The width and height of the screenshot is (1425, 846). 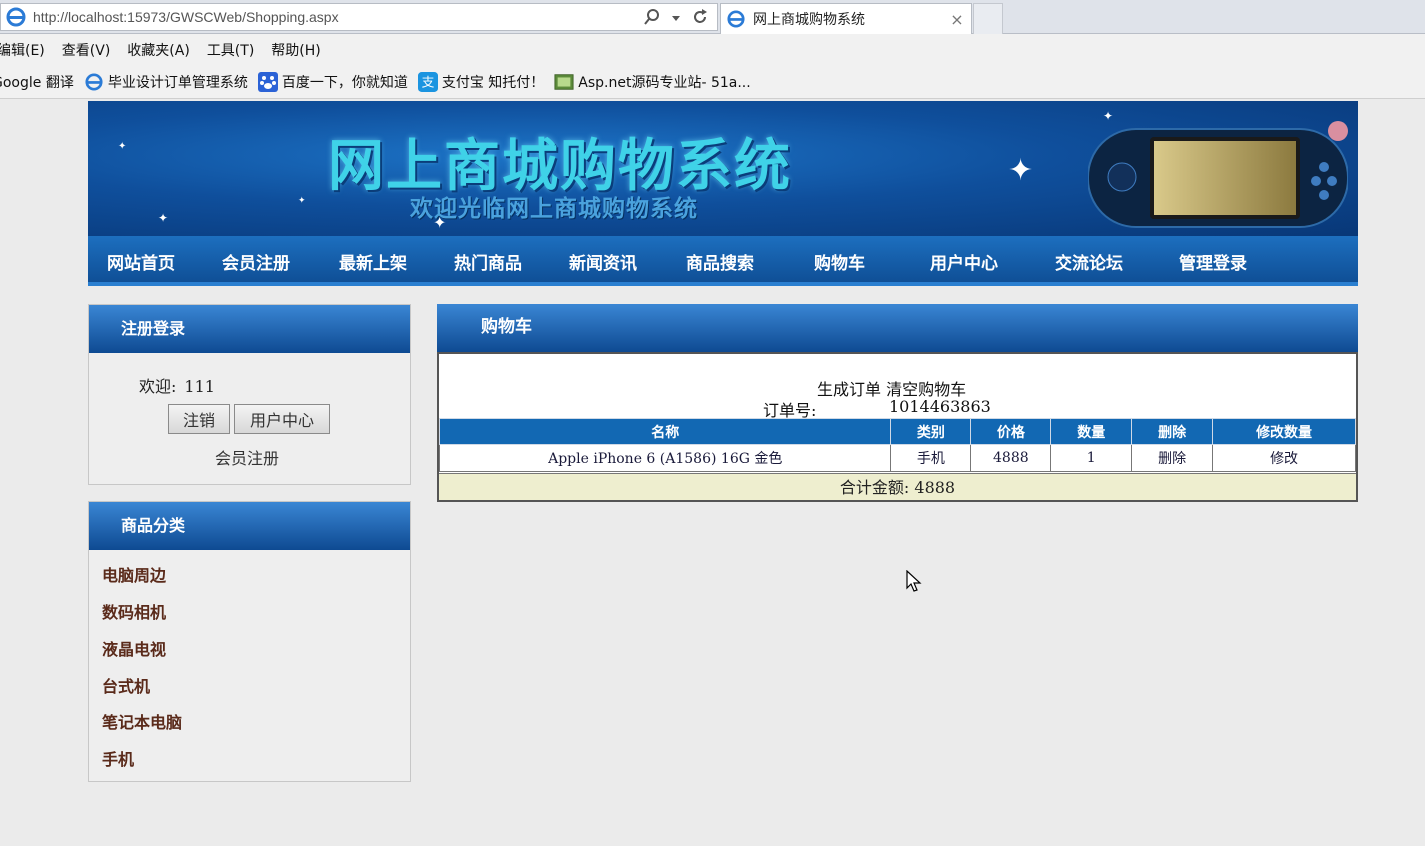 I want to click on menu-view: 查看(V), so click(x=86, y=50).